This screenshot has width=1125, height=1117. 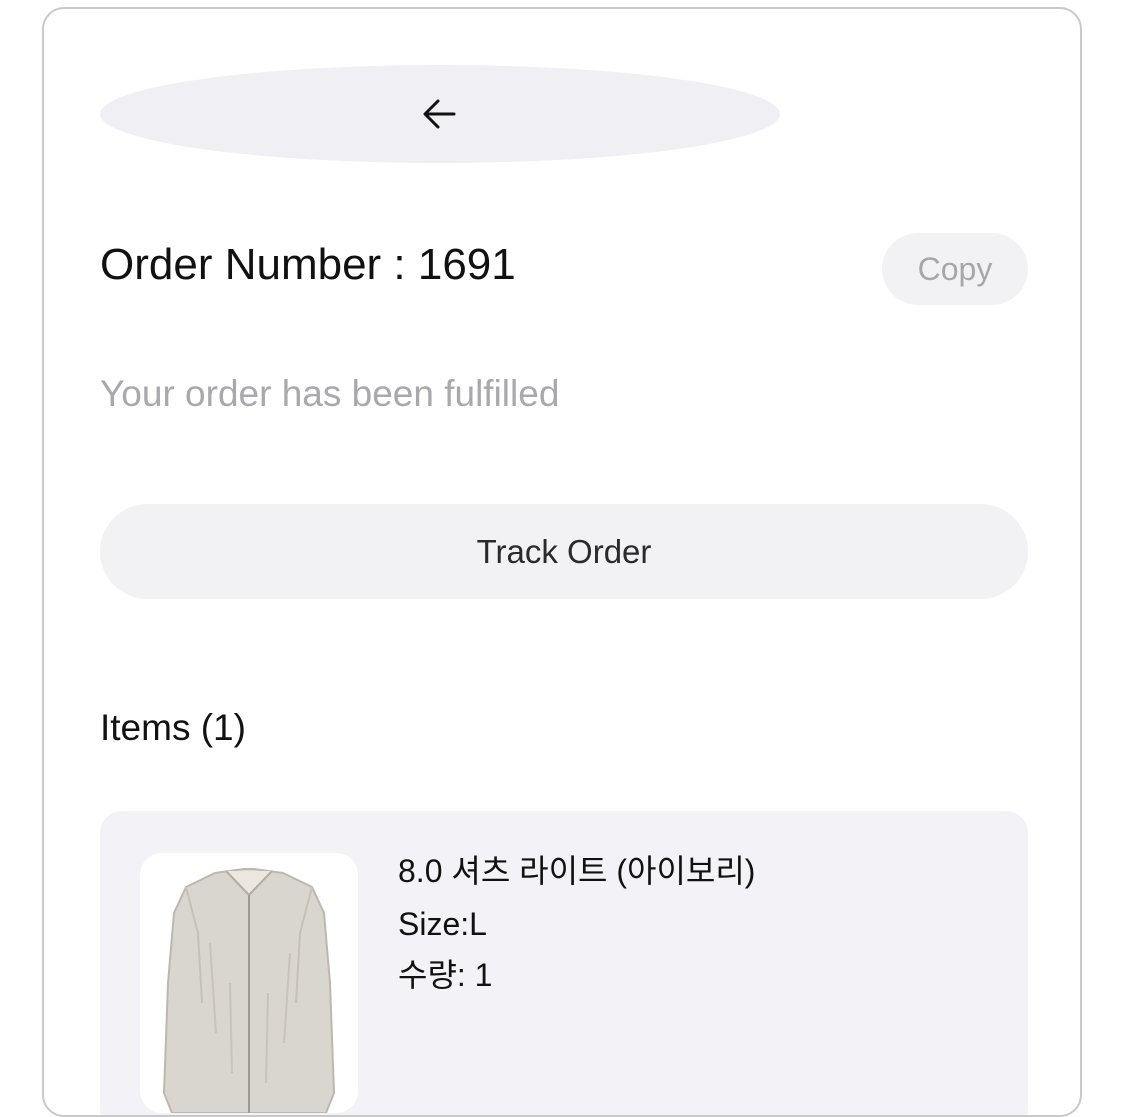 I want to click on back-button, so click(x=440, y=114).